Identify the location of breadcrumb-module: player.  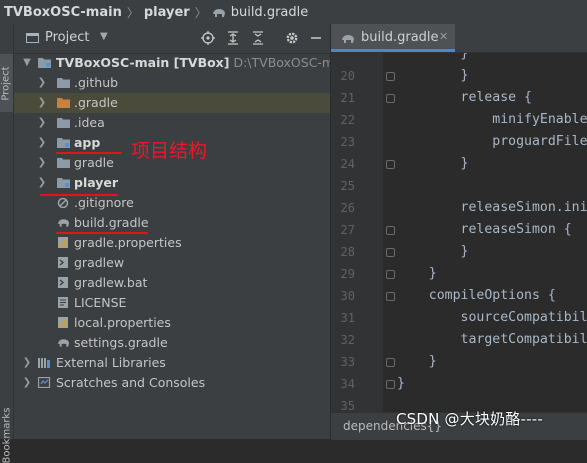
(167, 12).